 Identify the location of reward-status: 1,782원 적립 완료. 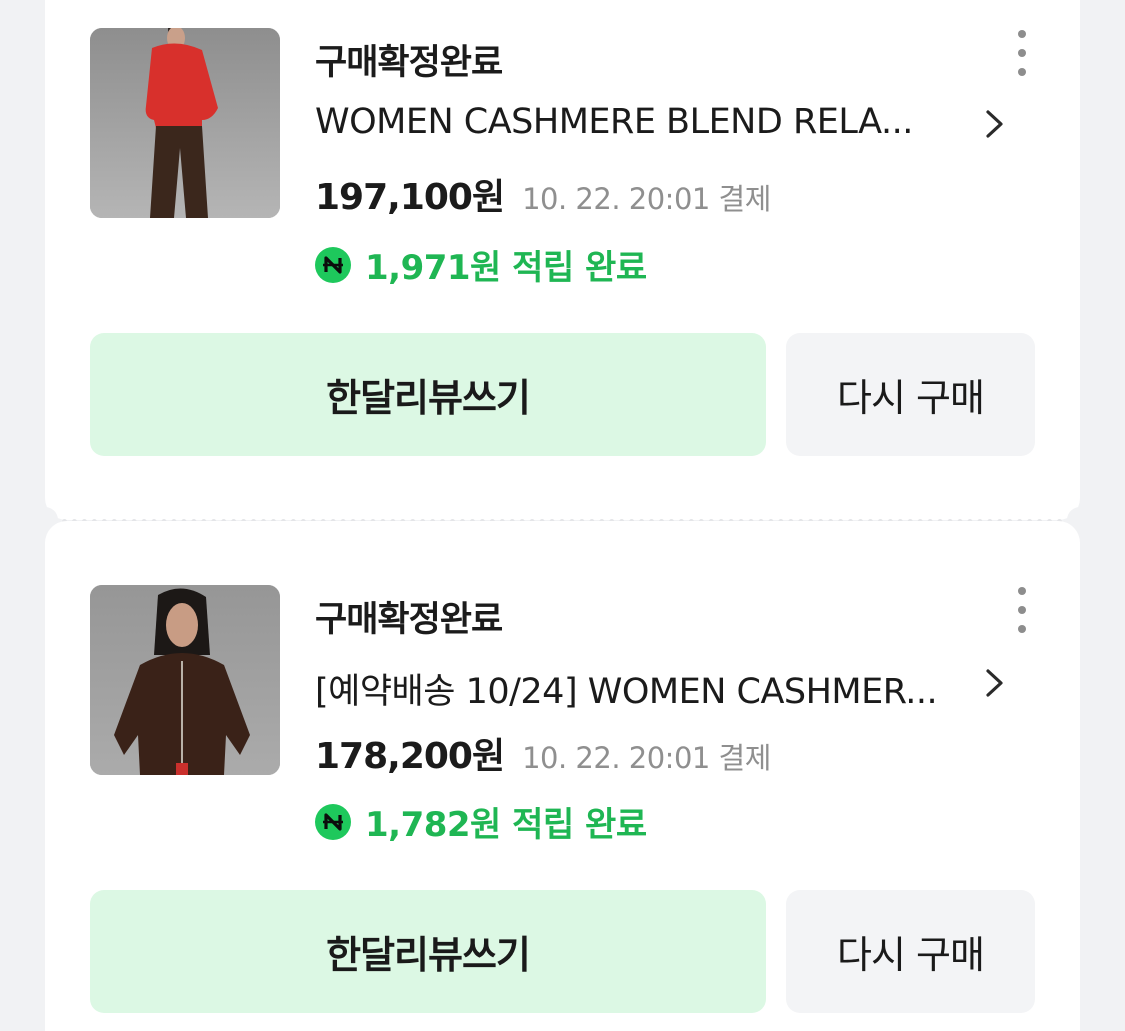
(481, 821).